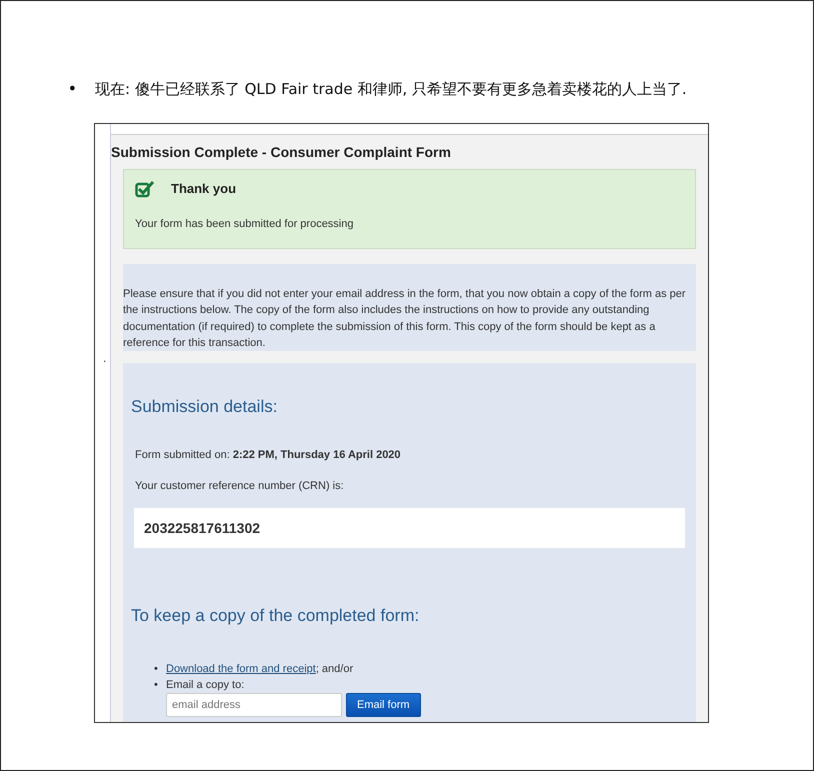  What do you see at coordinates (383, 704) in the screenshot?
I see `email-form-button: Email form` at bounding box center [383, 704].